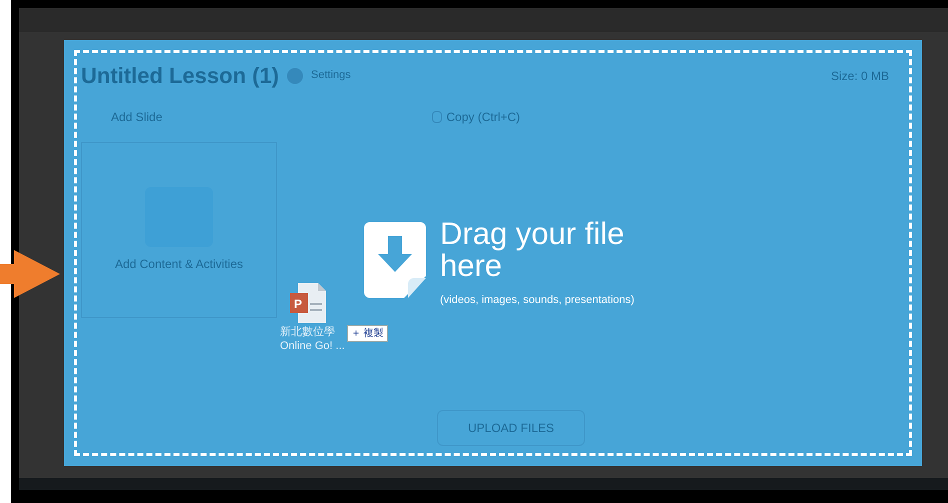 This screenshot has height=503, width=948. Describe the element at coordinates (179, 230) in the screenshot. I see `add-content-card: Add Content & Activities` at that location.